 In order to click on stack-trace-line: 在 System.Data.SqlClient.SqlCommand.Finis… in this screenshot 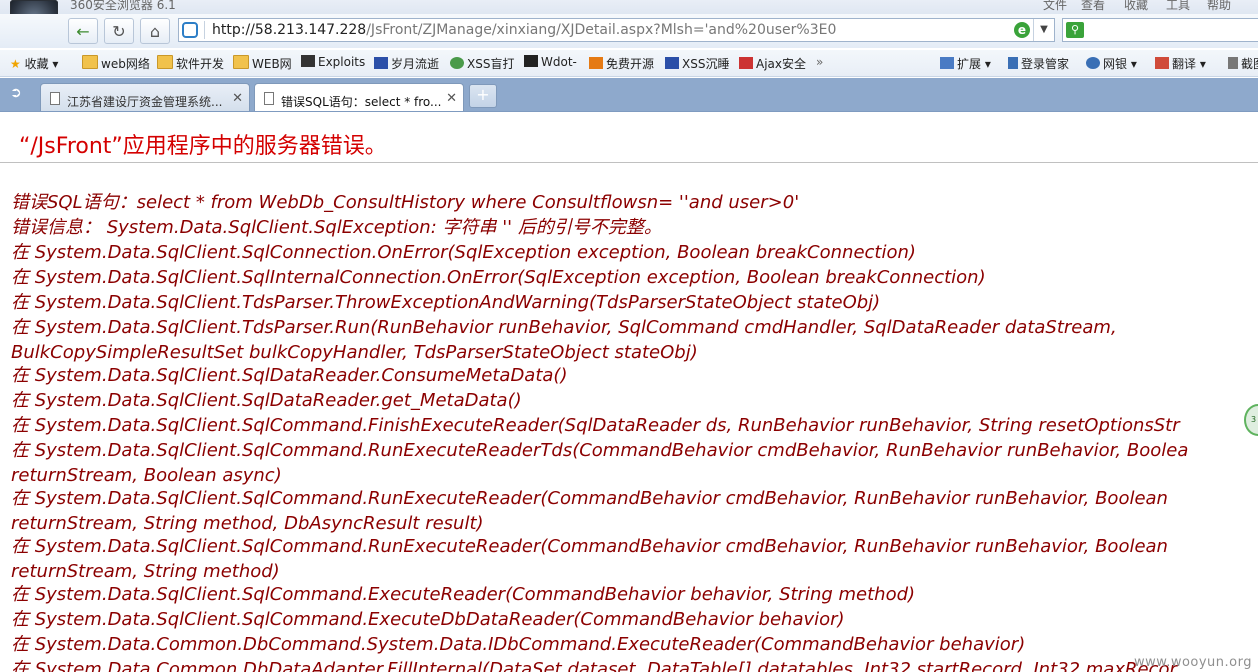, I will do `click(595, 425)`.